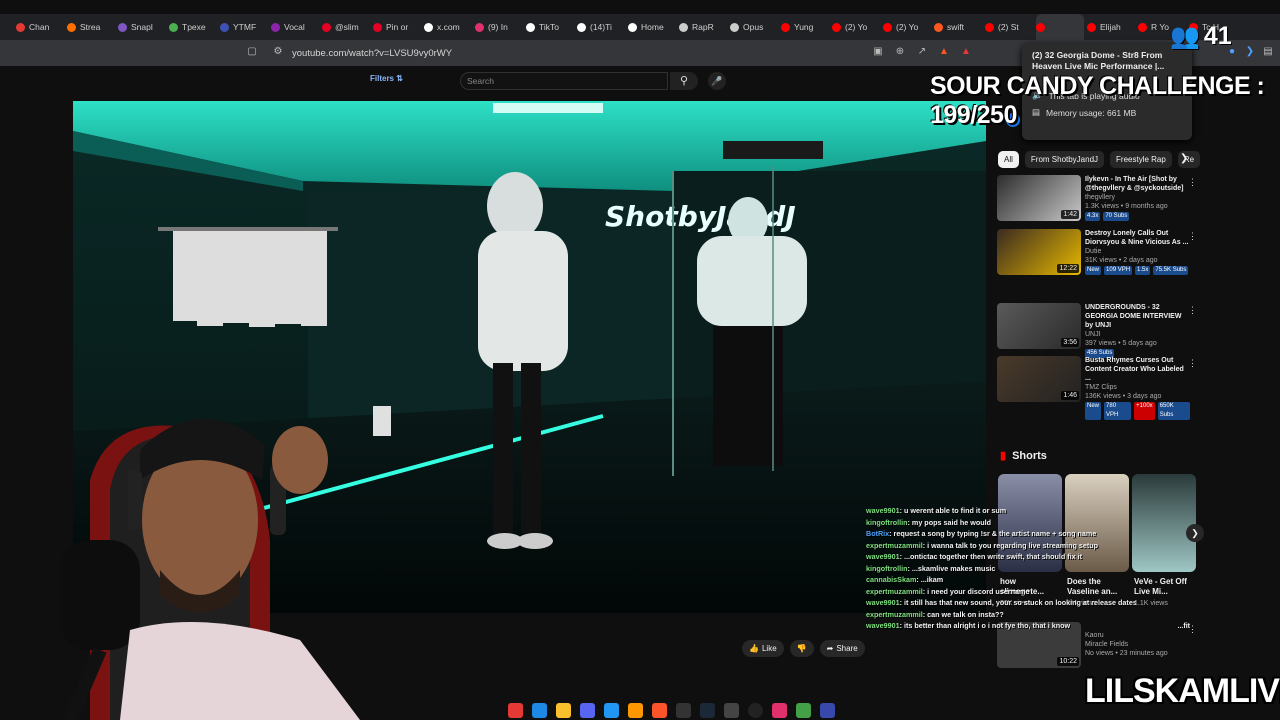 The image size is (1280, 720). Describe the element at coordinates (707, 710) in the screenshot. I see `steam-icon` at that location.